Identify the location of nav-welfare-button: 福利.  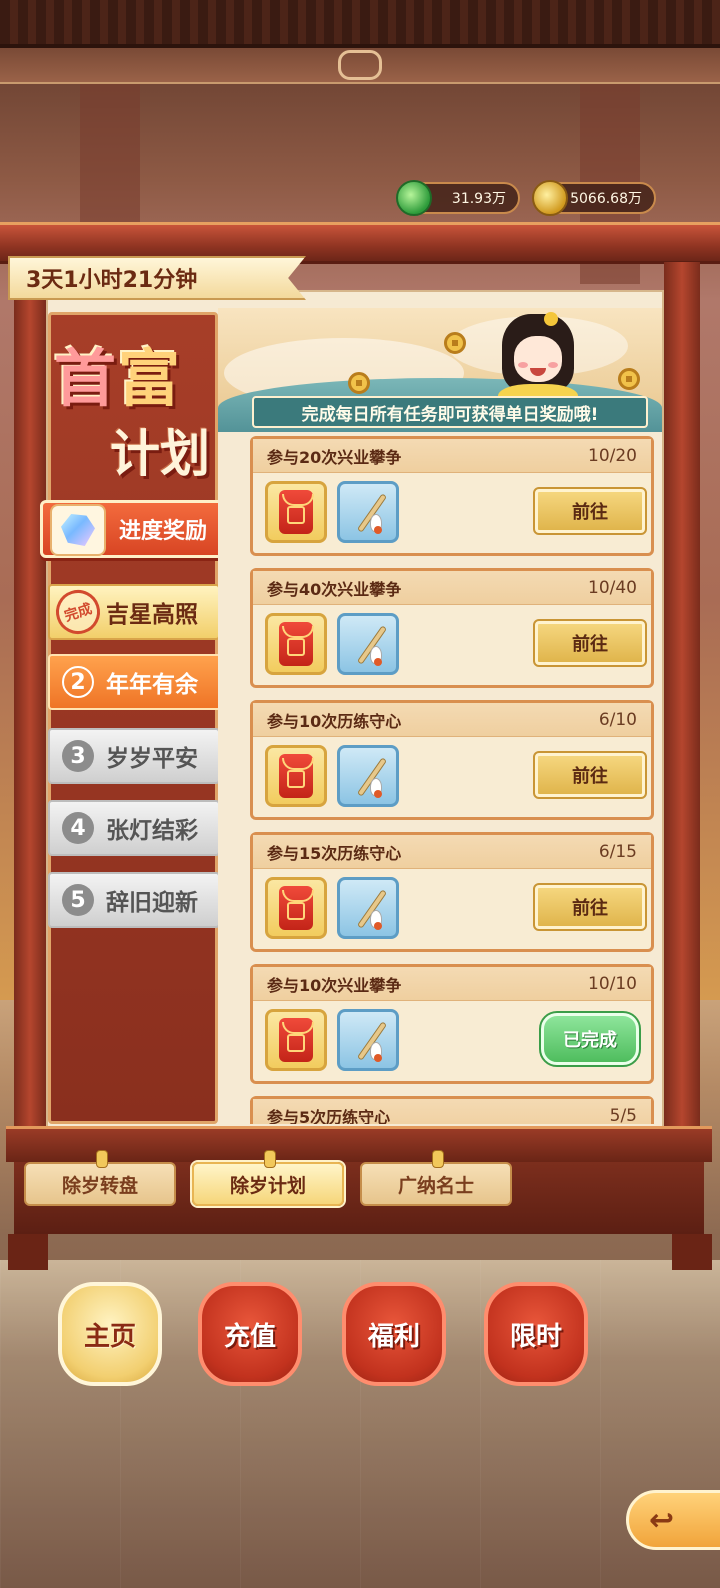
(394, 1334).